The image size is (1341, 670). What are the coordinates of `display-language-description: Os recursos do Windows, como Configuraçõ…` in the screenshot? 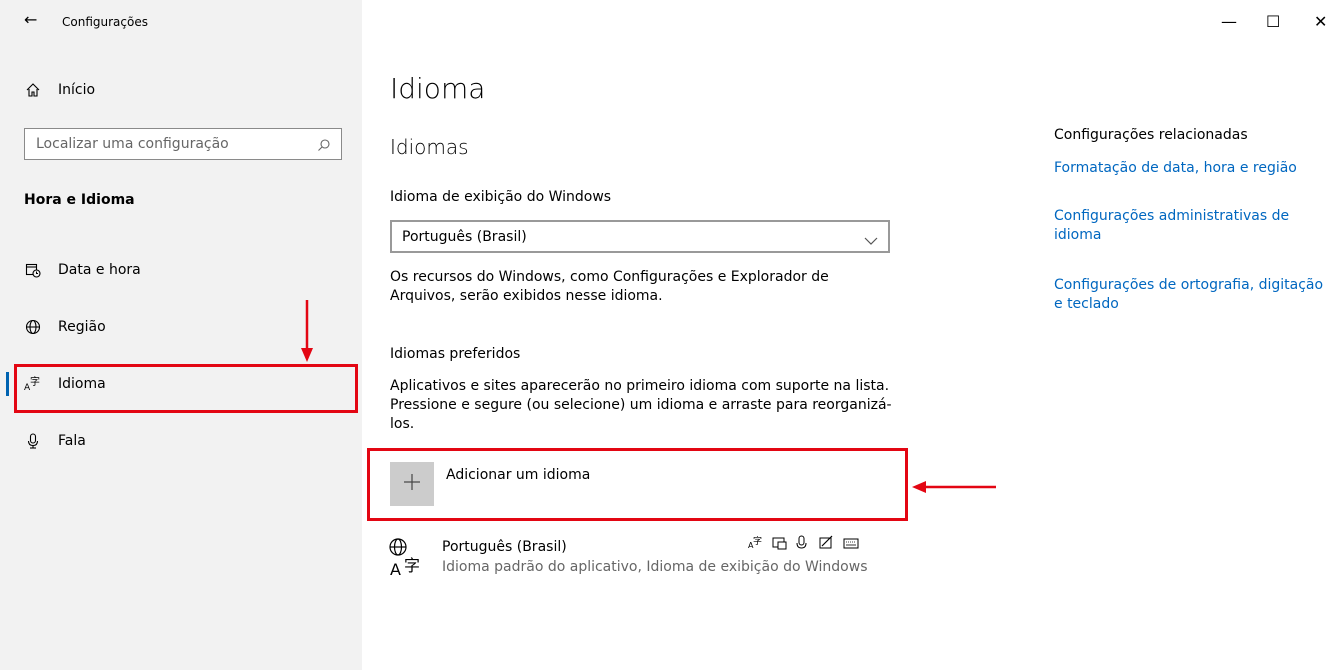 It's located at (645, 287).